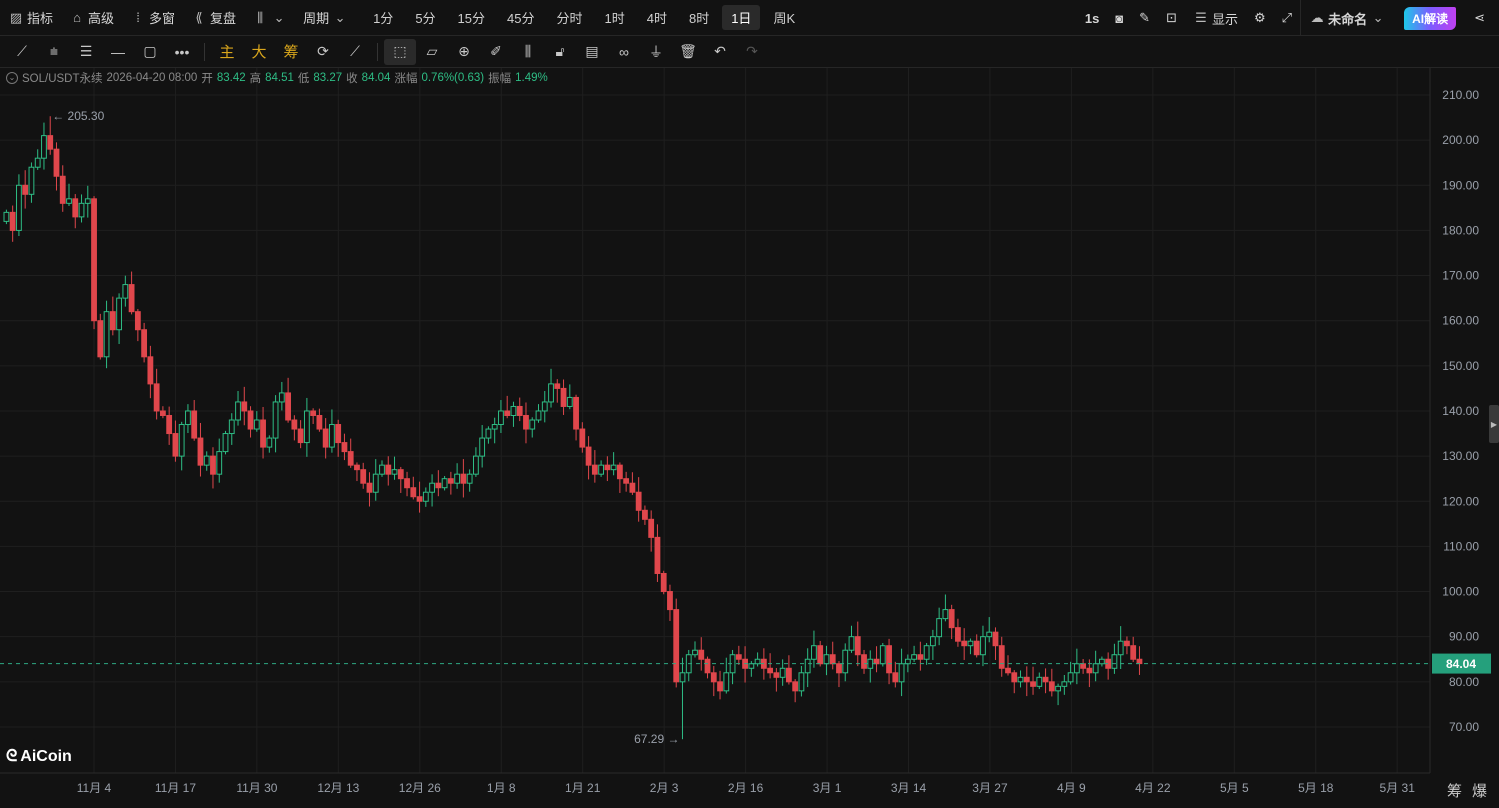 This screenshot has width=1499, height=808. Describe the element at coordinates (1119, 18) in the screenshot. I see `camera-icon: ◙` at that location.